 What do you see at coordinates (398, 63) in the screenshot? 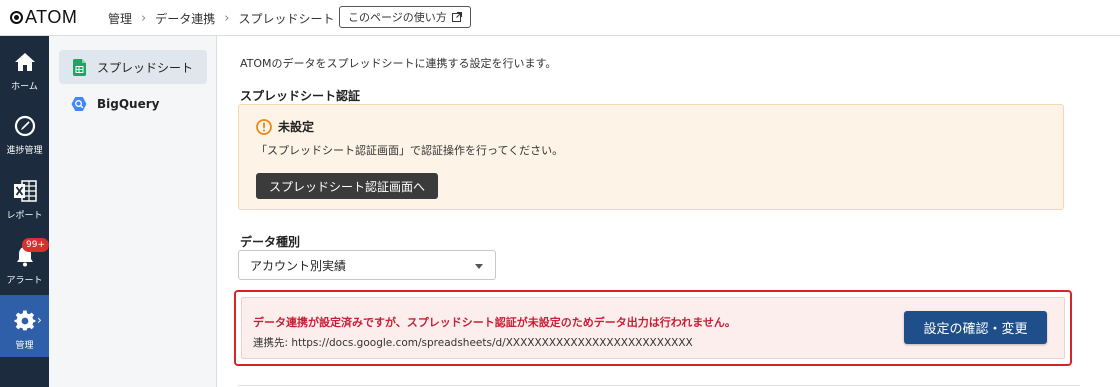
I see `page-description: ATOMのデータをスプレッドシートに連携する設定を行います。` at bounding box center [398, 63].